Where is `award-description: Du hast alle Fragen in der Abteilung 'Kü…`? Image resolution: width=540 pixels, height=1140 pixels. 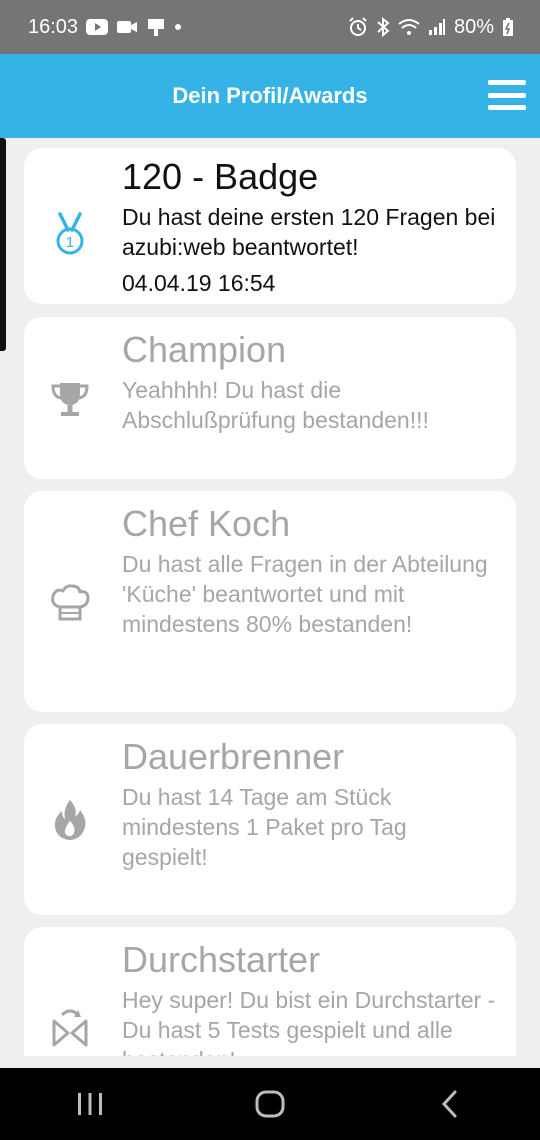
award-description: Du hast alle Fragen in der Abteilung 'Kü… is located at coordinates (305, 594).